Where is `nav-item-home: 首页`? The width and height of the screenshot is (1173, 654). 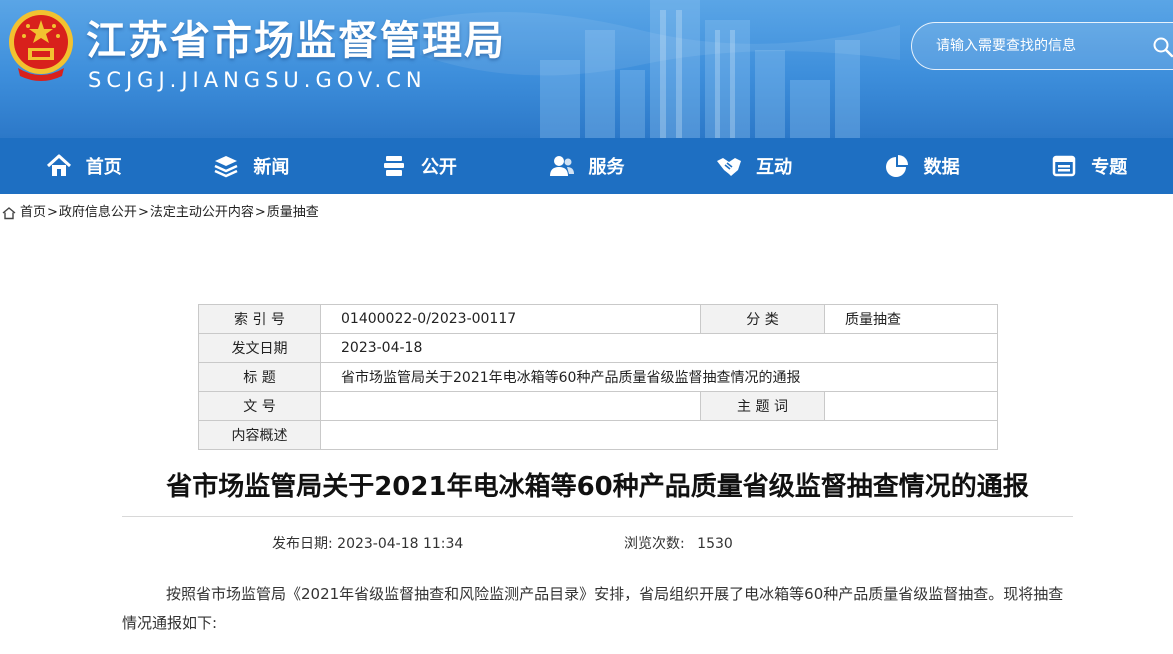
nav-item-home: 首页 is located at coordinates (84, 166).